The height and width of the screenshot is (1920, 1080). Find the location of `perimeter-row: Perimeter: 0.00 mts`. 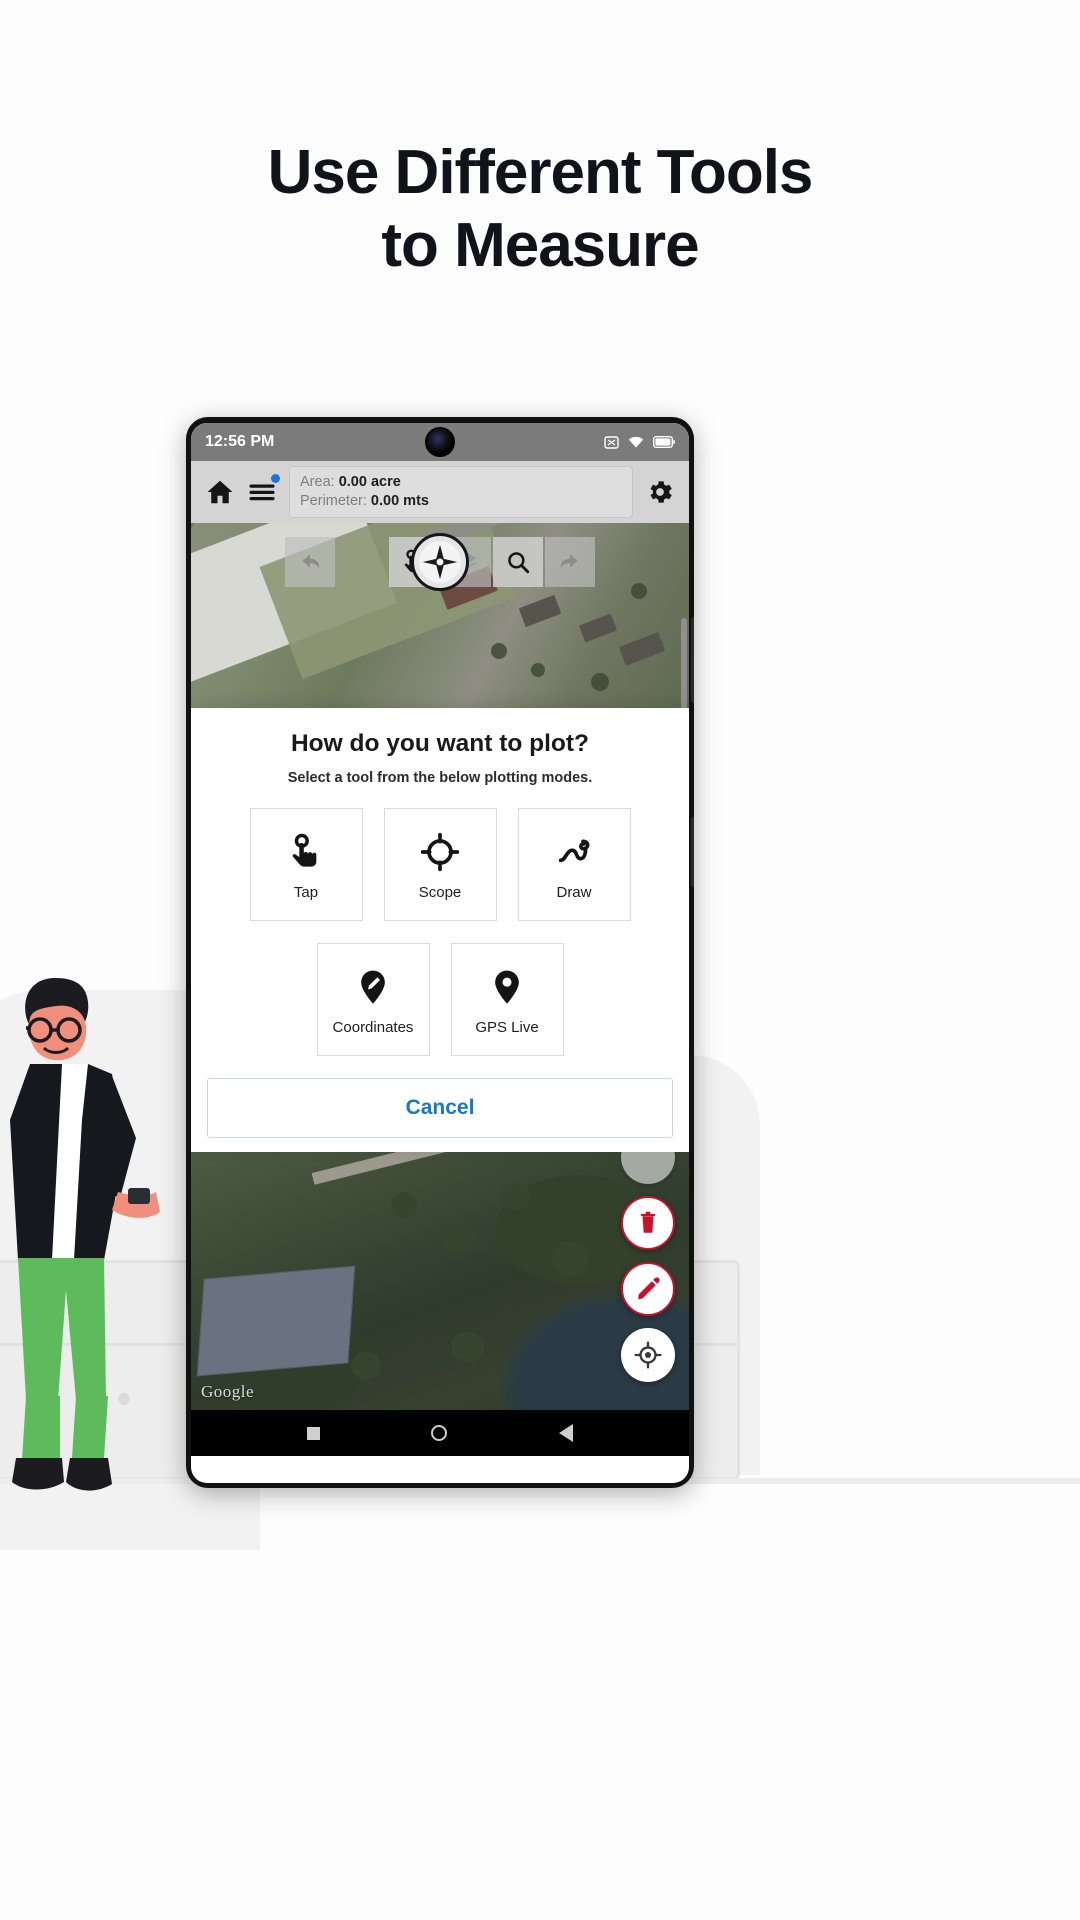

perimeter-row: Perimeter: 0.00 mts is located at coordinates (461, 501).